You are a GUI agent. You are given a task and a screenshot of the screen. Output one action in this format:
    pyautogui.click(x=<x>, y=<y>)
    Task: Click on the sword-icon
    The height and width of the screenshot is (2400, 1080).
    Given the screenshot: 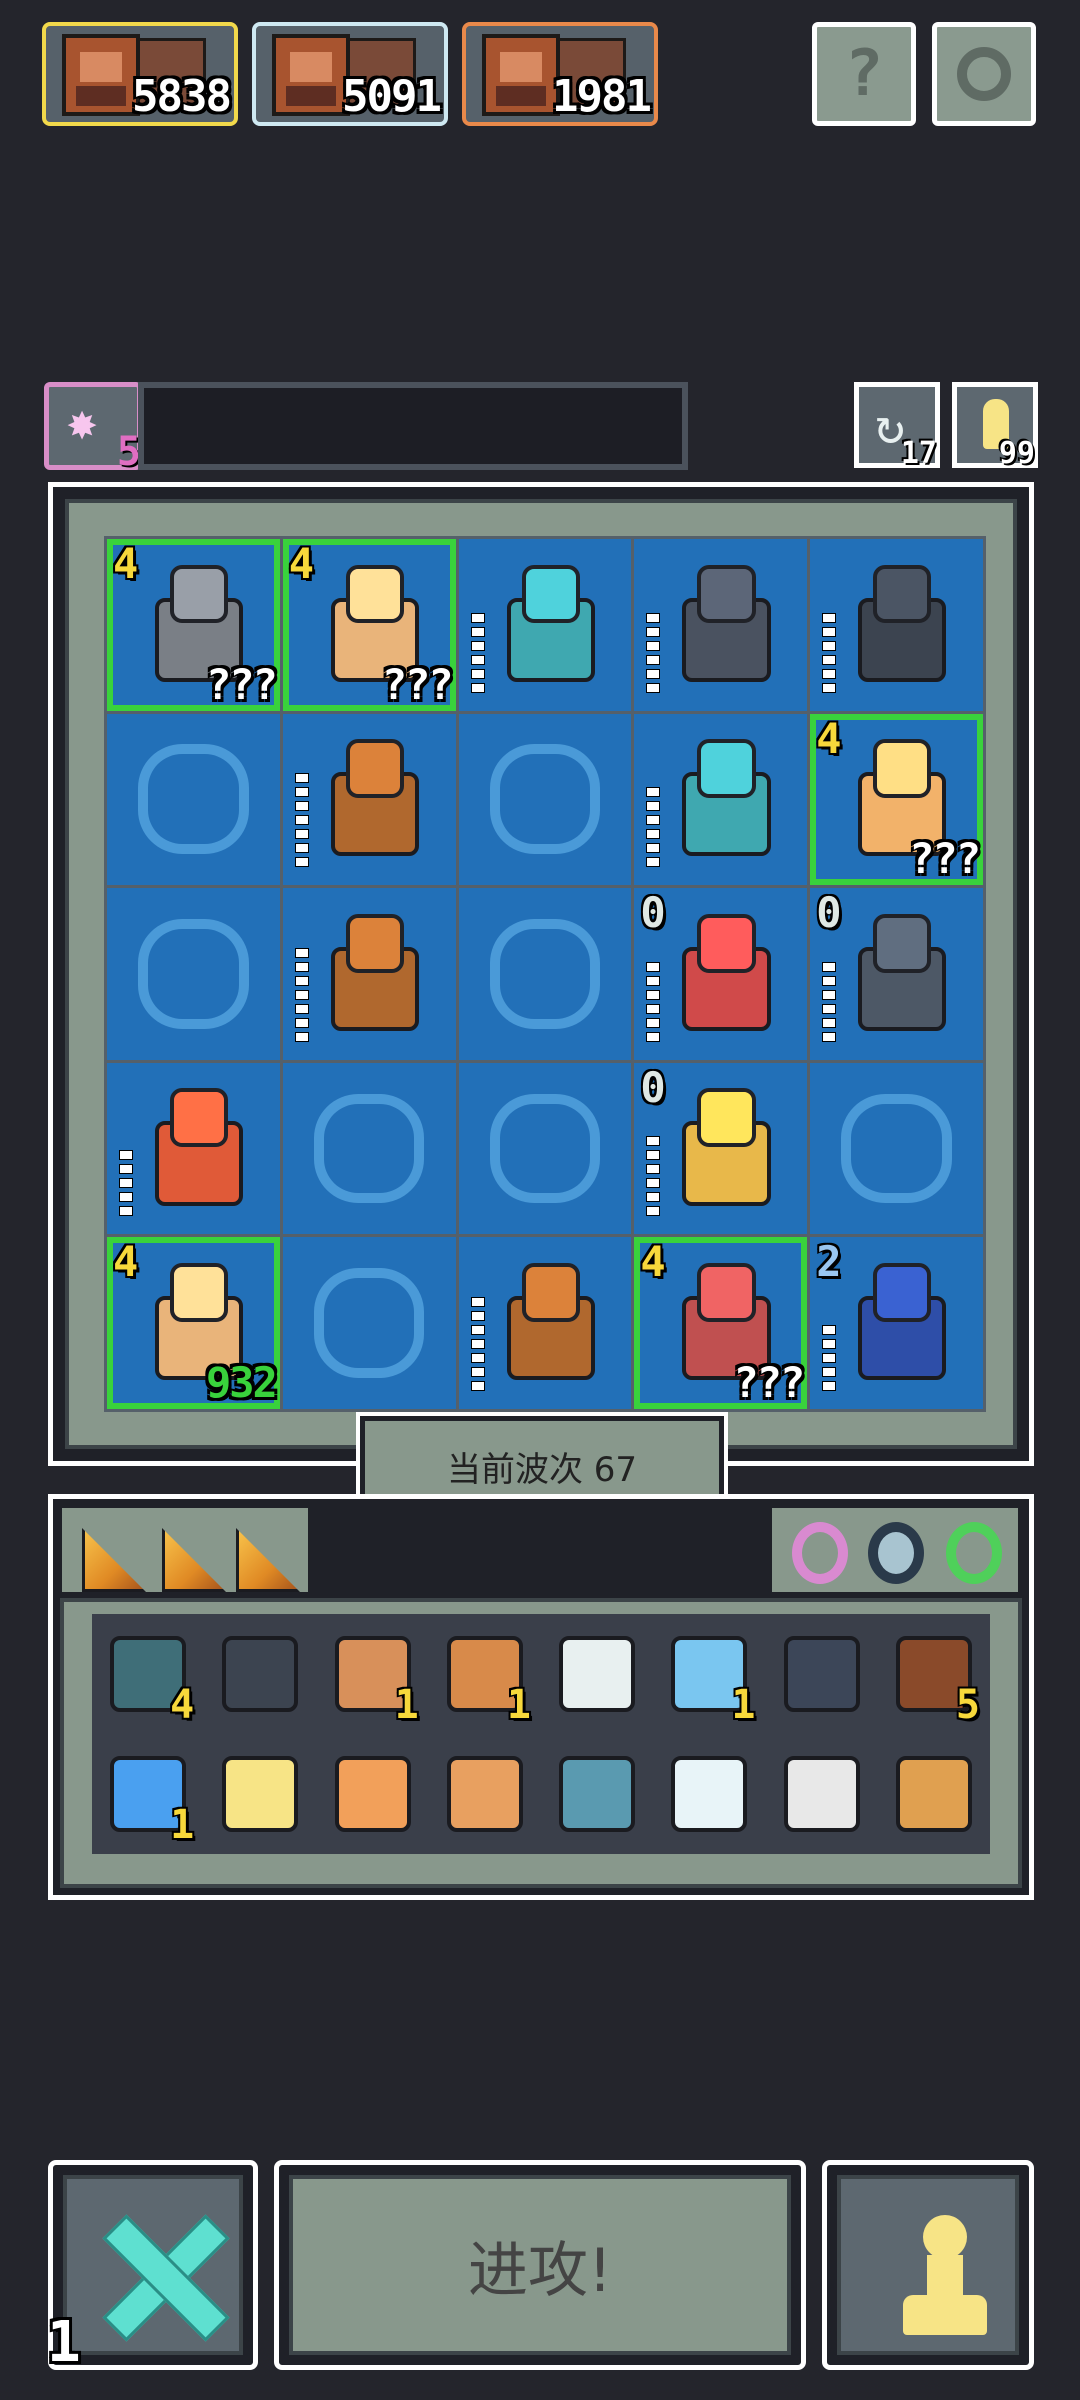 What is the action you would take?
    pyautogui.click(x=821, y=1674)
    